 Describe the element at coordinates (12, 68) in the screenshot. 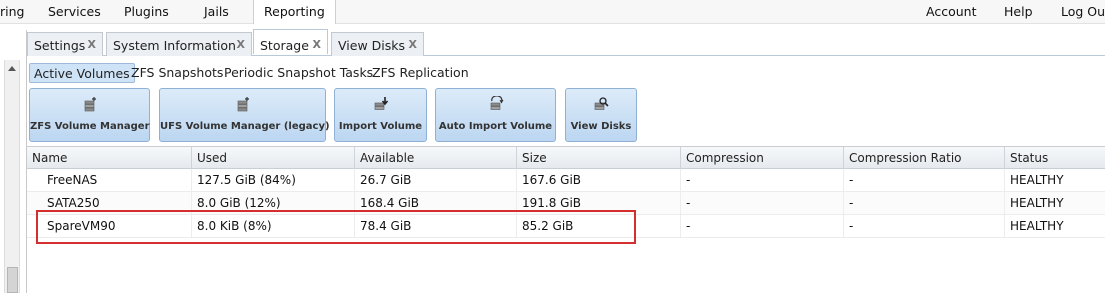

I see `scroll-up-arrow-icon` at that location.